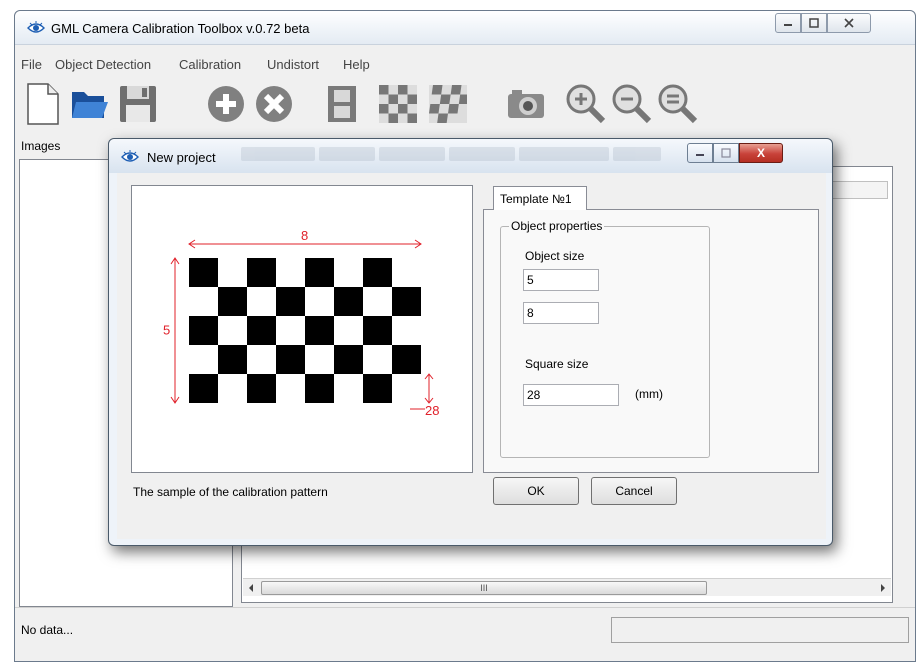 This screenshot has height=669, width=920. I want to click on close-icon, so click(849, 23).